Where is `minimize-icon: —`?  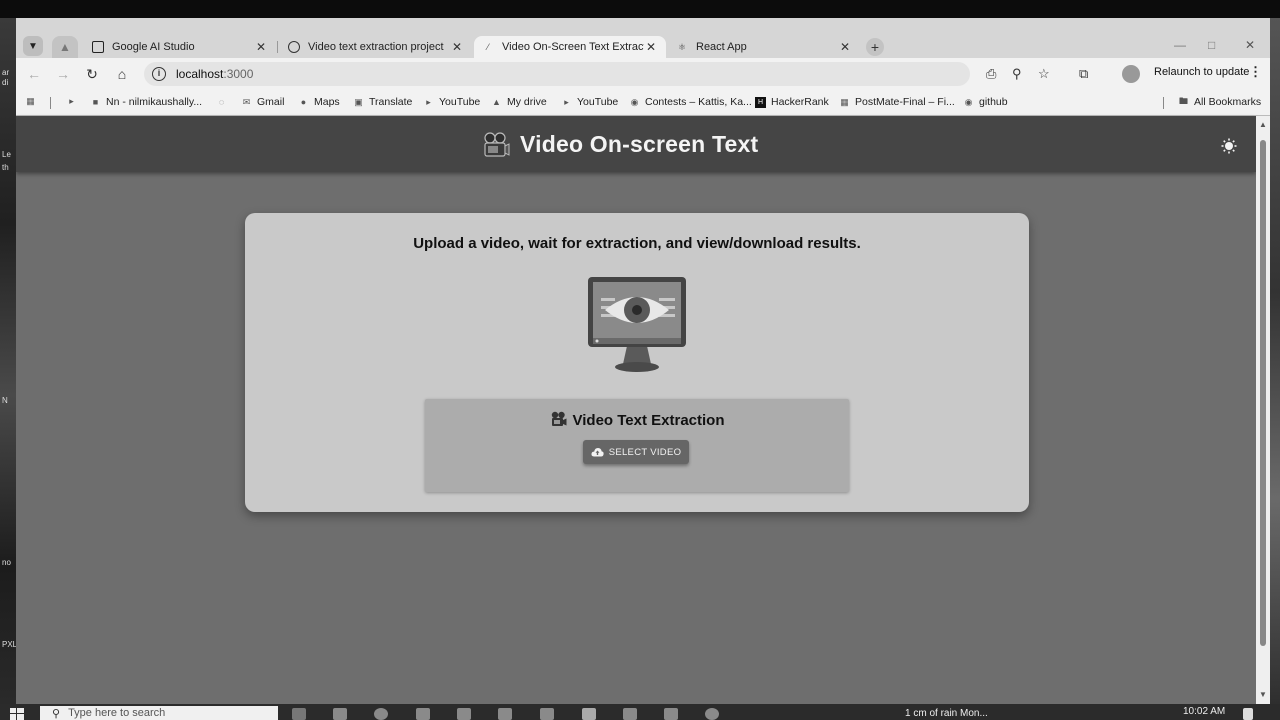 minimize-icon: — is located at coordinates (1180, 45).